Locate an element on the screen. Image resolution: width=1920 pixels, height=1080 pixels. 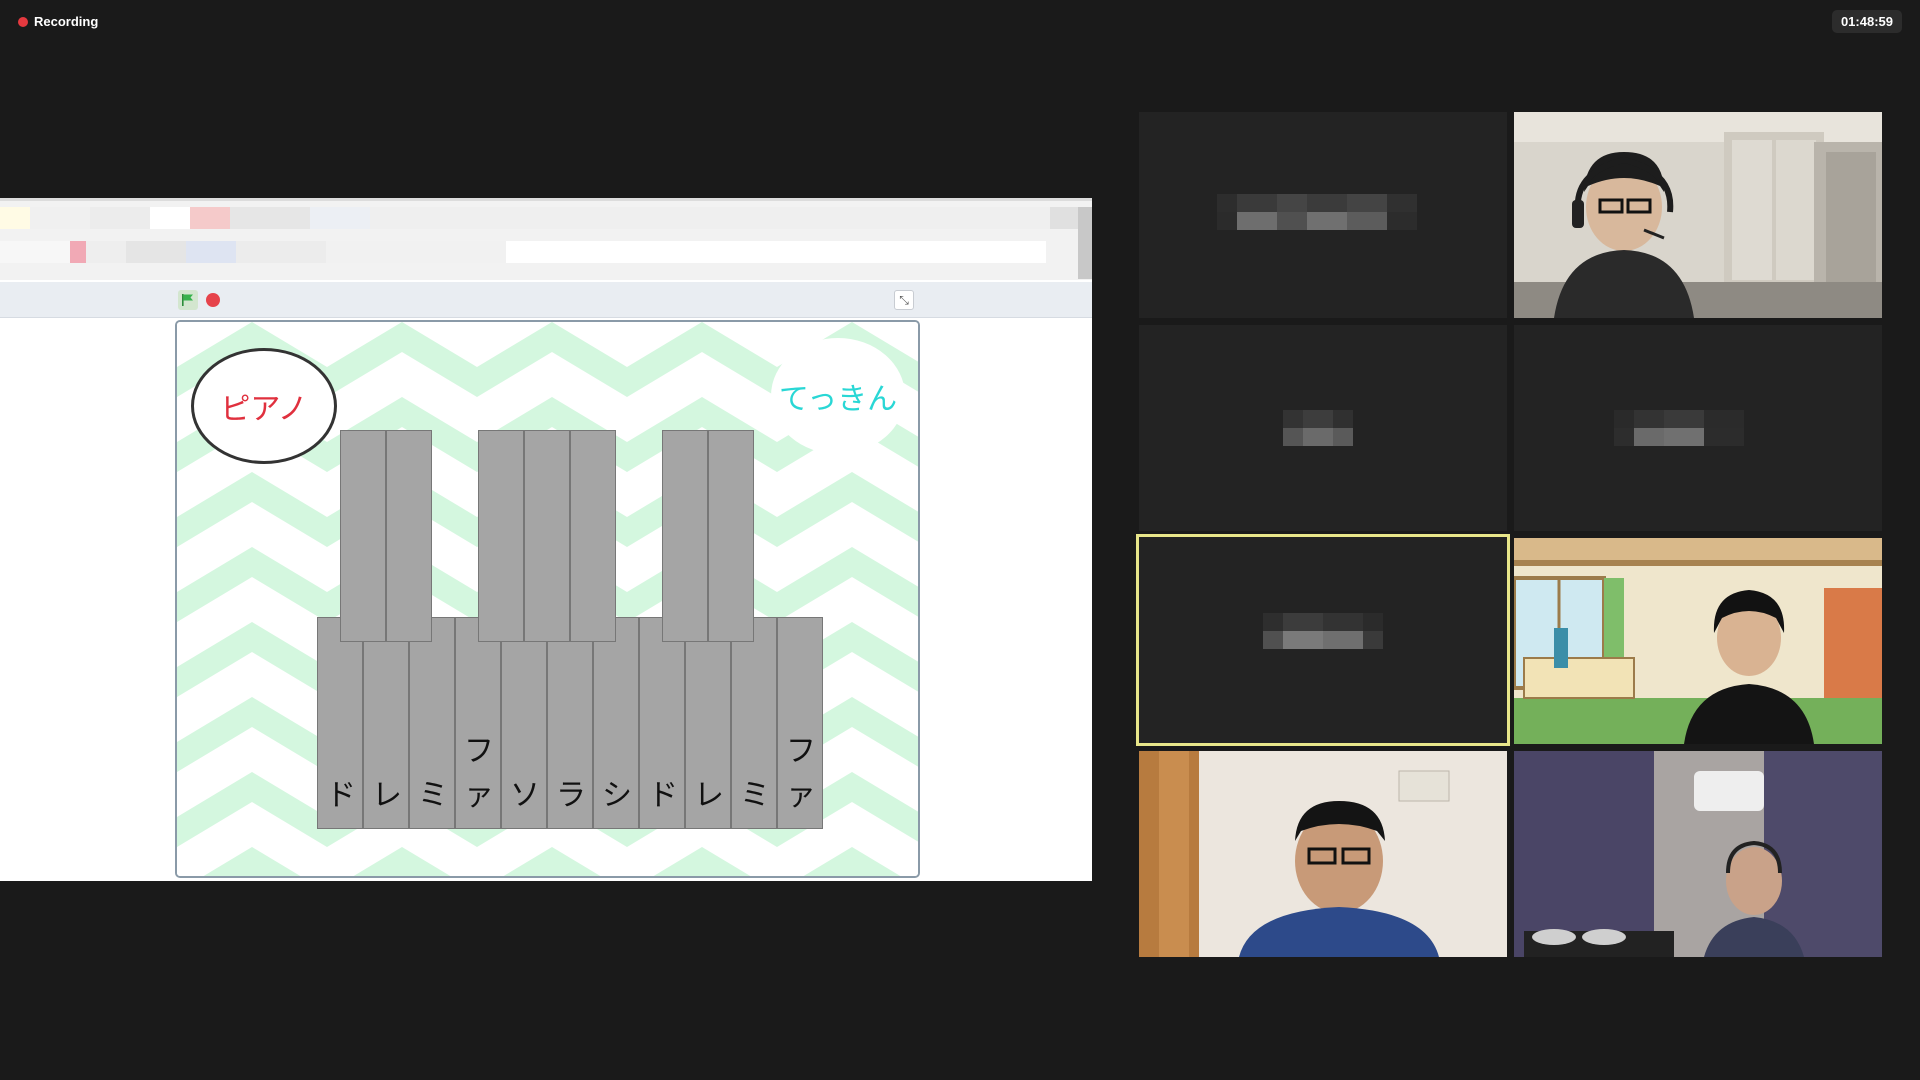
recording-indicator: Recording is located at coordinates (58, 21).